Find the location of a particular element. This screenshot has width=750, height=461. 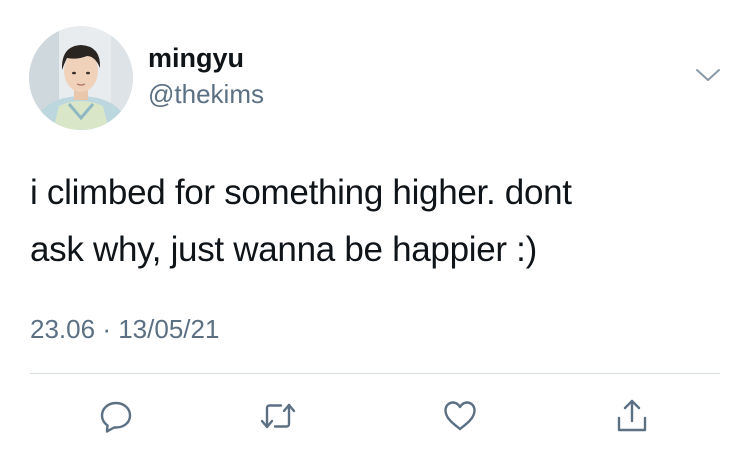

heart-icon is located at coordinates (460, 416).